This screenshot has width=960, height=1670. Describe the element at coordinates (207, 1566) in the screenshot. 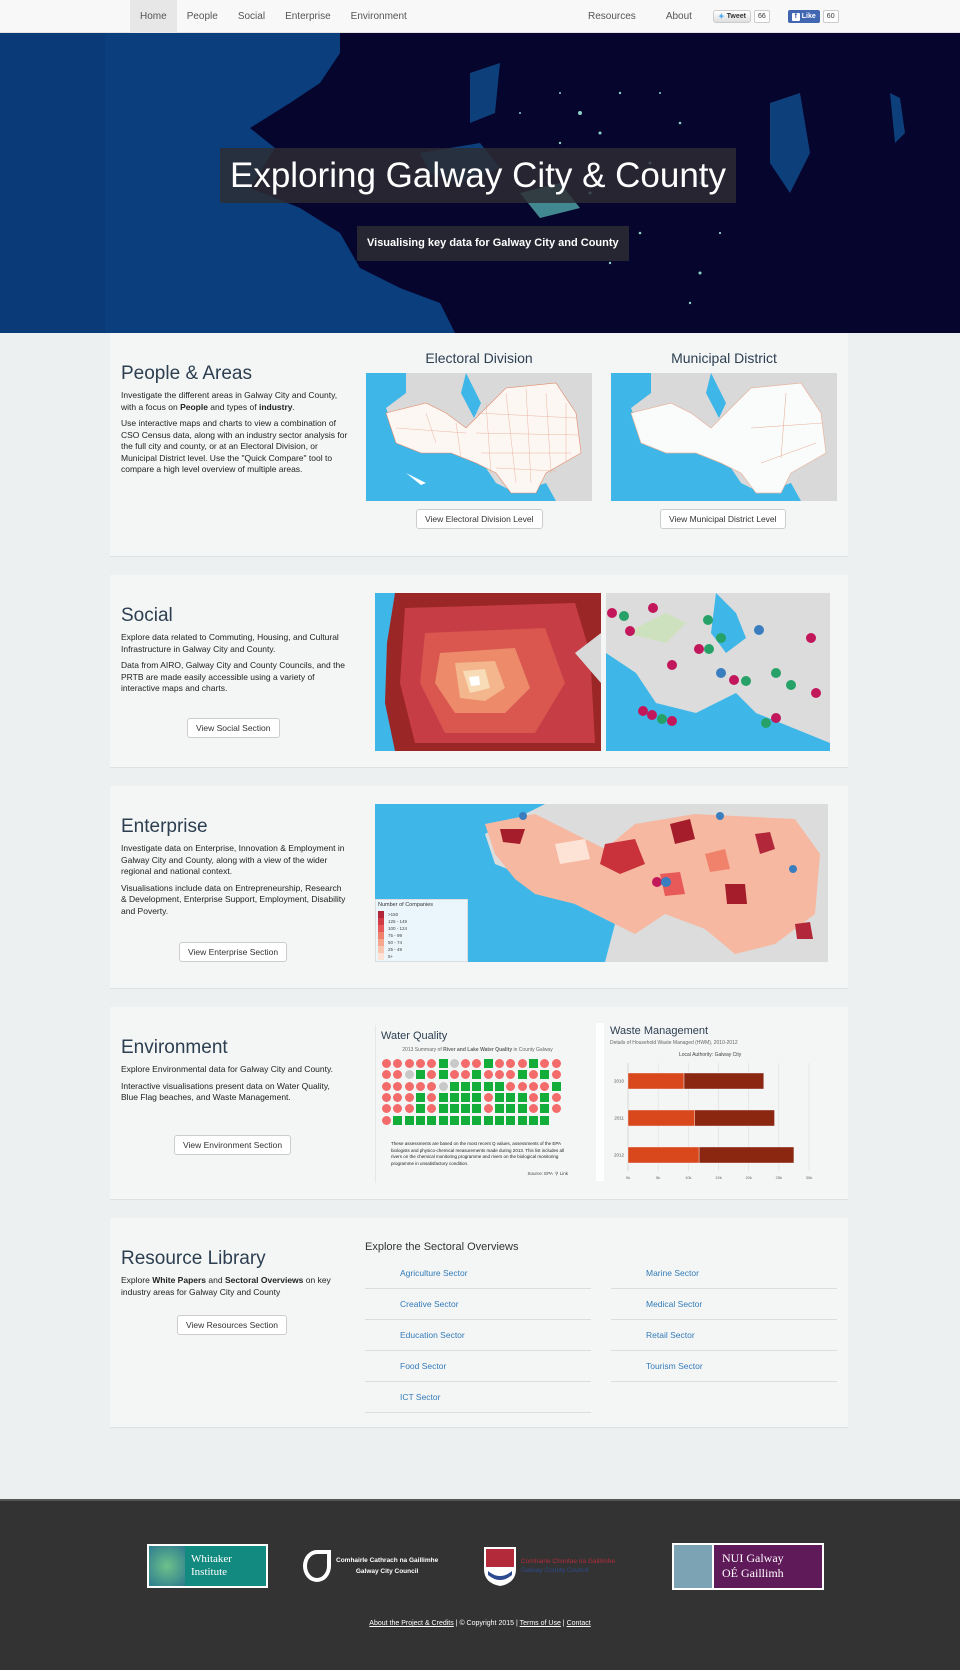

I see `whitaker-institute-logo: Whitaker Institute` at that location.